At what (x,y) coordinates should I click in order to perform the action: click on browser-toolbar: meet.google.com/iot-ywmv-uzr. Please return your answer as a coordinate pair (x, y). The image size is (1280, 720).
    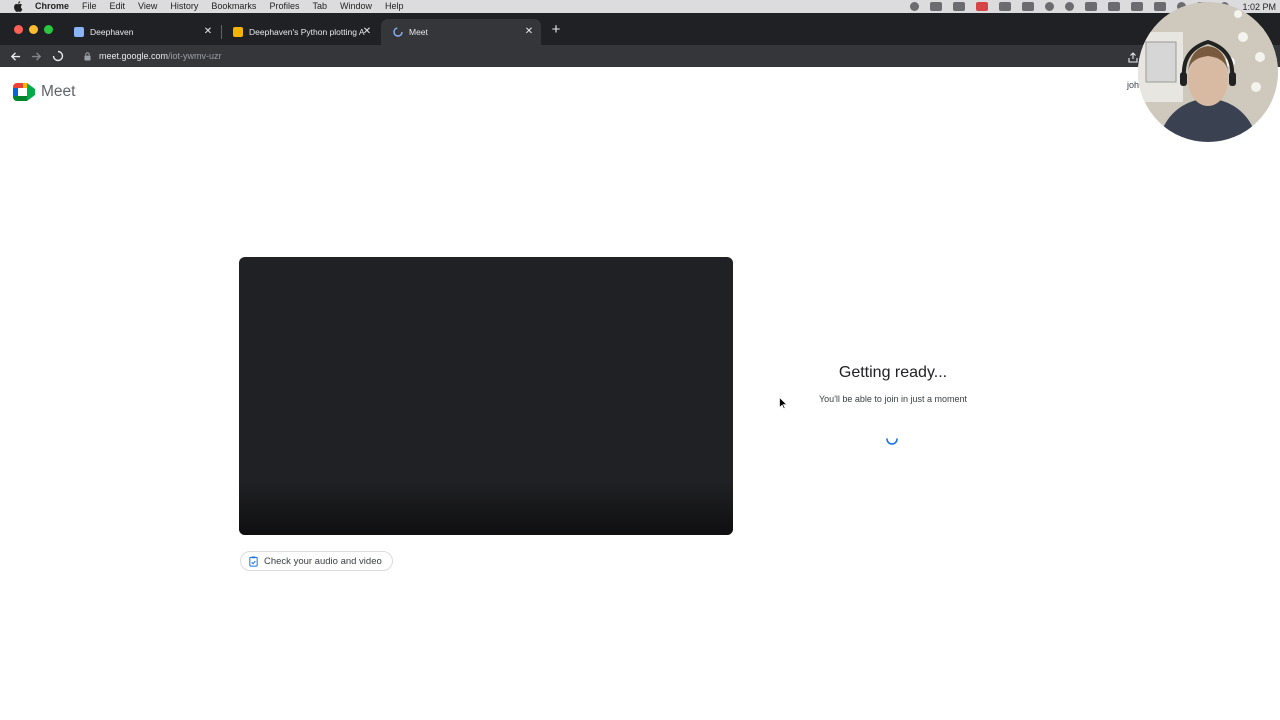
    Looking at the image, I should click on (640, 56).